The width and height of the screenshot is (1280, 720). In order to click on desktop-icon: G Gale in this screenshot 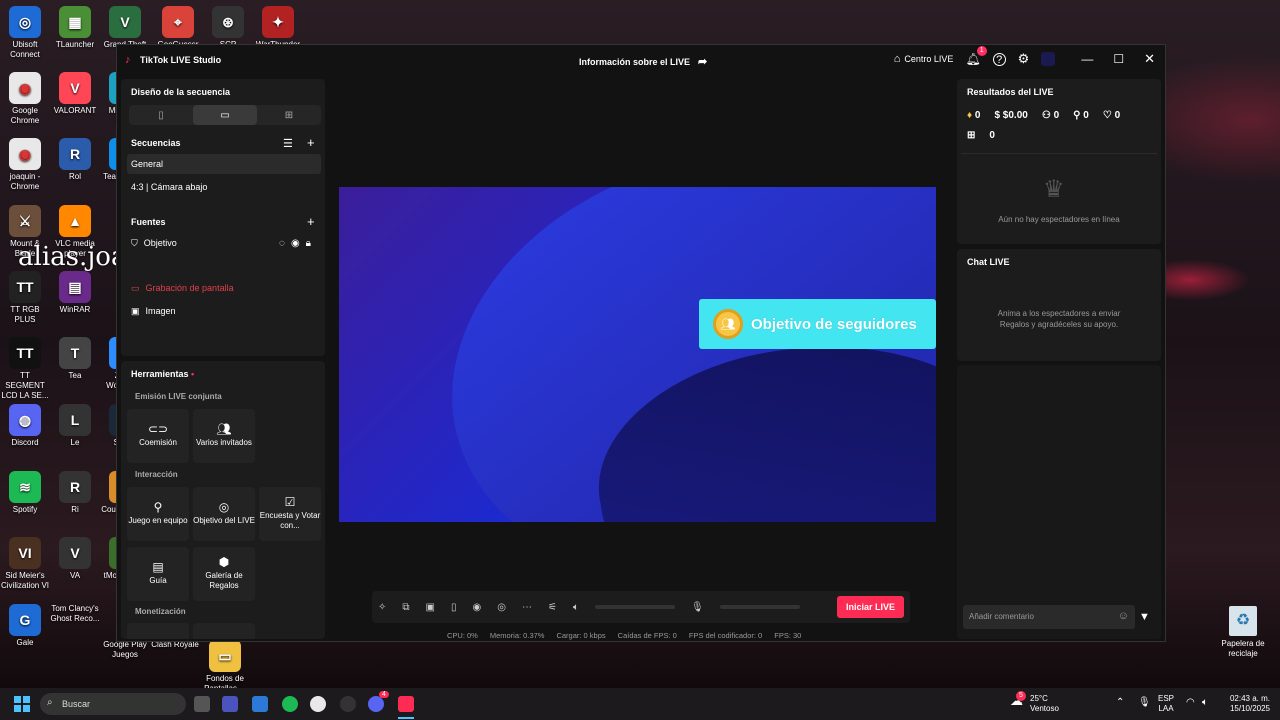, I will do `click(25, 626)`.